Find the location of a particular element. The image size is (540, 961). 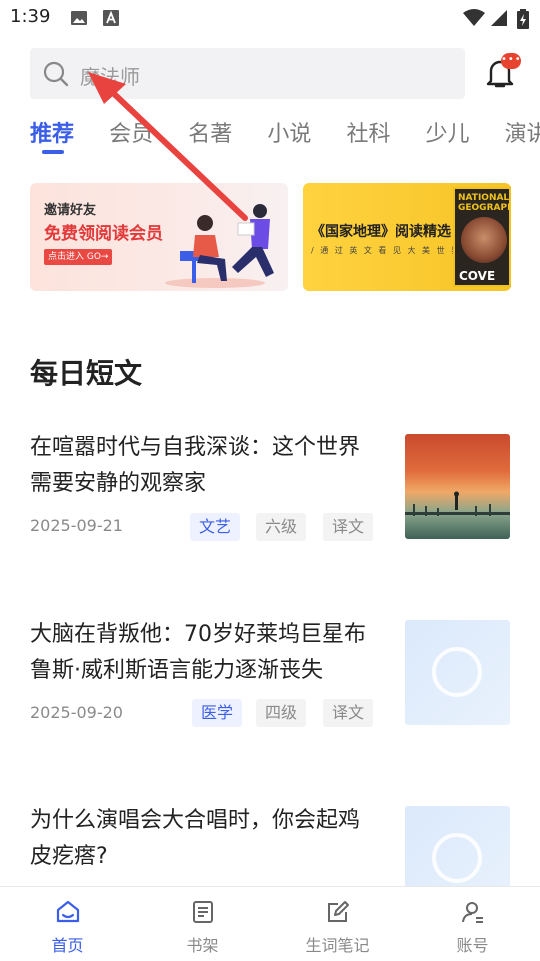

edit-note-icon is located at coordinates (338, 911).